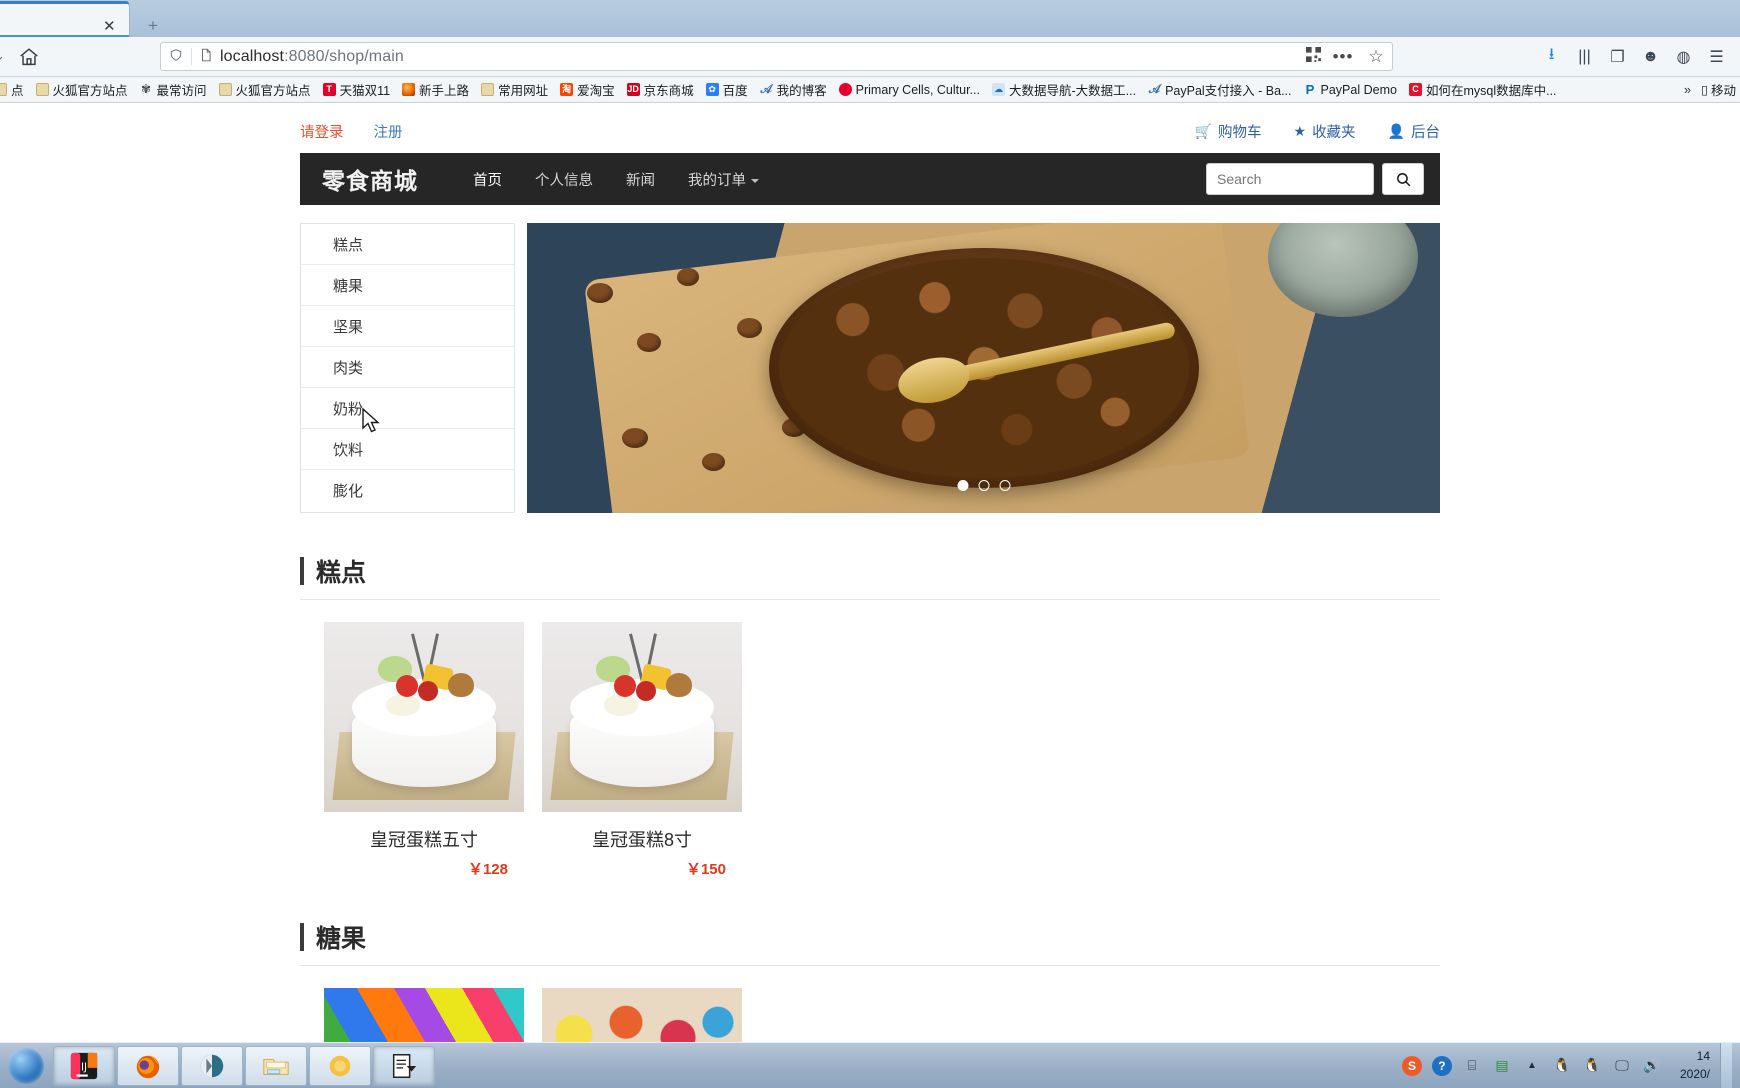 The width and height of the screenshot is (1740, 1088). Describe the element at coordinates (1228, 131) in the screenshot. I see `cart-link: 🛒 购物车` at that location.